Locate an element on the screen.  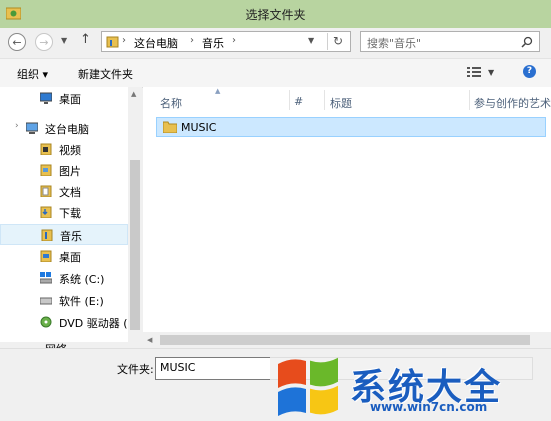
help-icon: ? is located at coordinates (529, 71).